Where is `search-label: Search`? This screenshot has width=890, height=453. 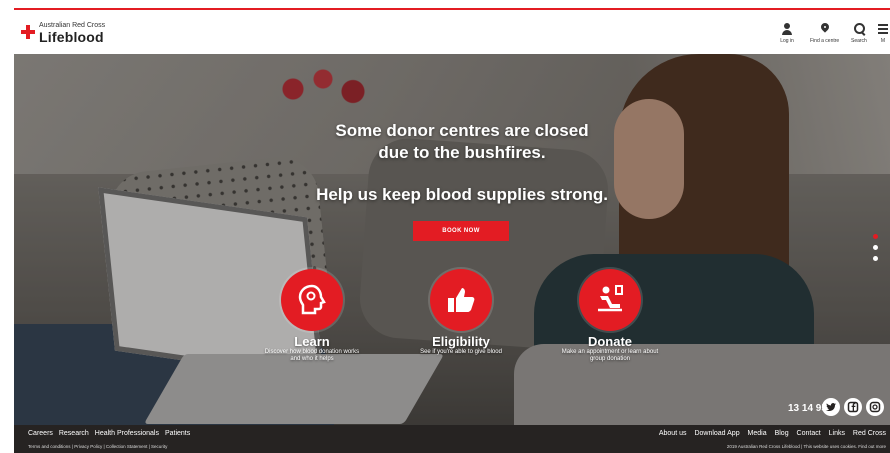 search-label: Search is located at coordinates (859, 41).